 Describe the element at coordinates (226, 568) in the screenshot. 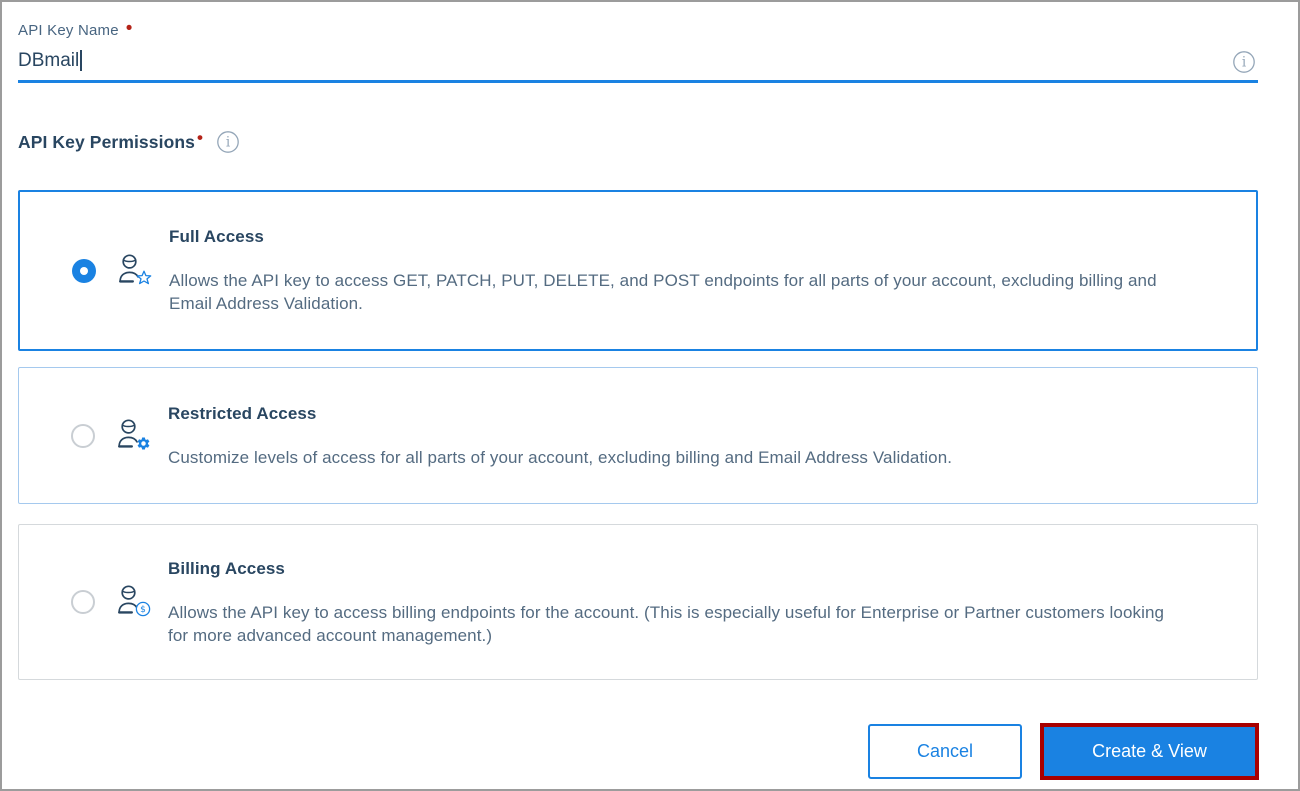

I see `option-title: Billing Access` at that location.